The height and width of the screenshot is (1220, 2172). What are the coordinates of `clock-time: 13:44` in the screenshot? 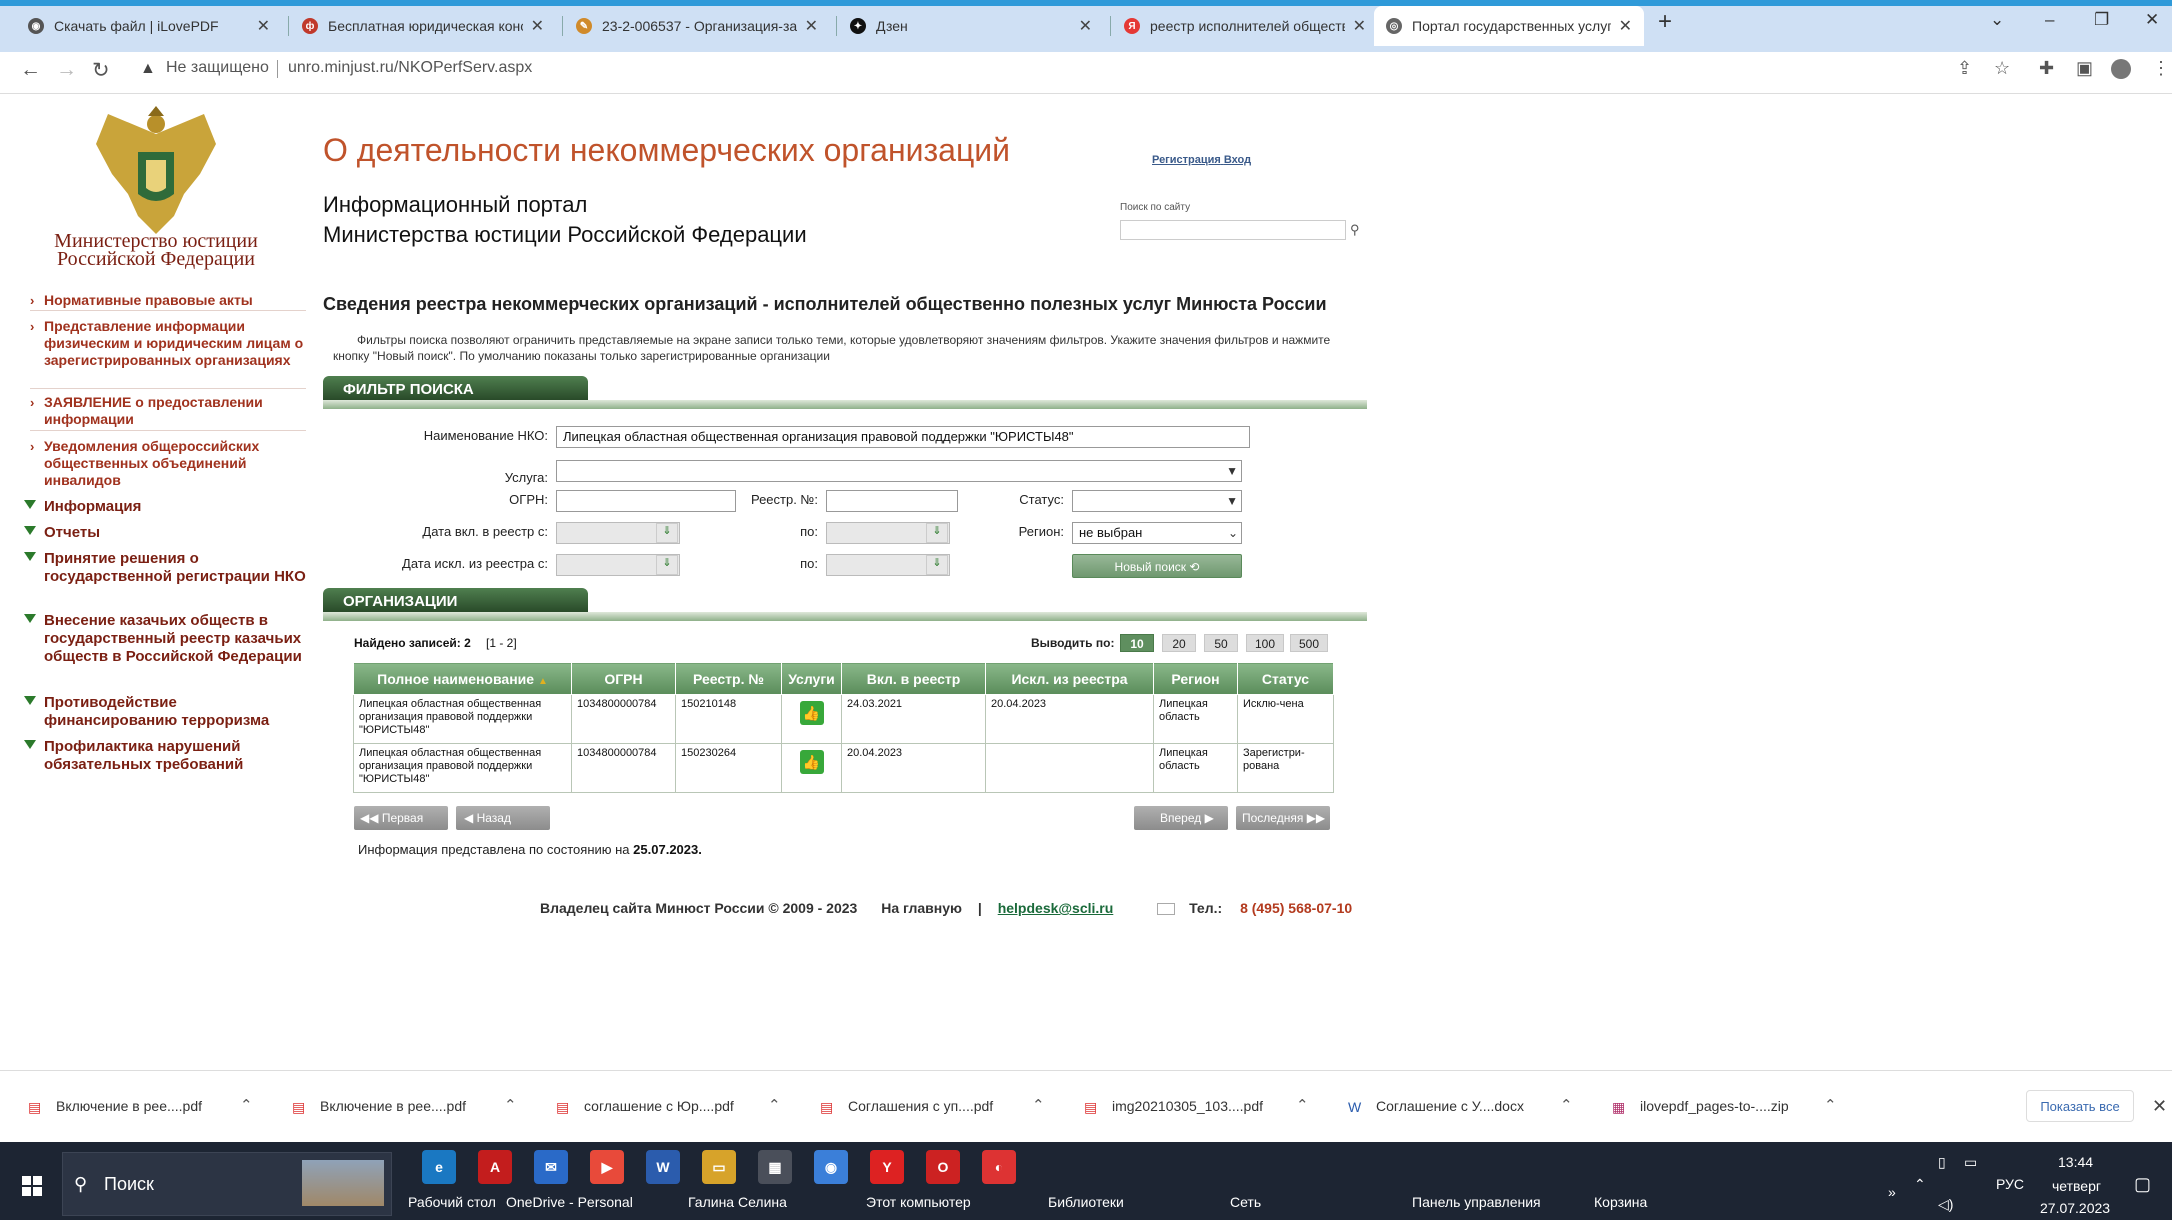 It's located at (2075, 1162).